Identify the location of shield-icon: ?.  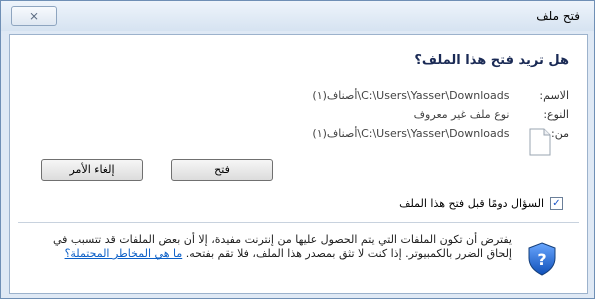
(542, 259).